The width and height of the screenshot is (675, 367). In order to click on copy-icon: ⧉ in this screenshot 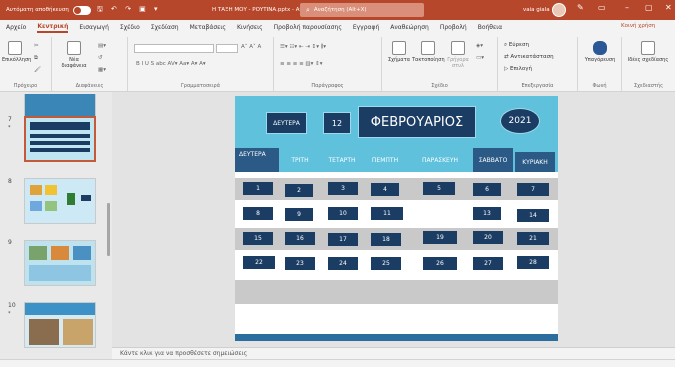, I will do `click(36, 58)`.